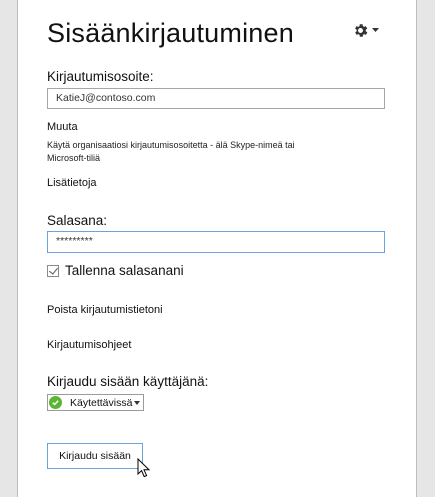 The height and width of the screenshot is (497, 435). I want to click on gear-icon, so click(360, 30).